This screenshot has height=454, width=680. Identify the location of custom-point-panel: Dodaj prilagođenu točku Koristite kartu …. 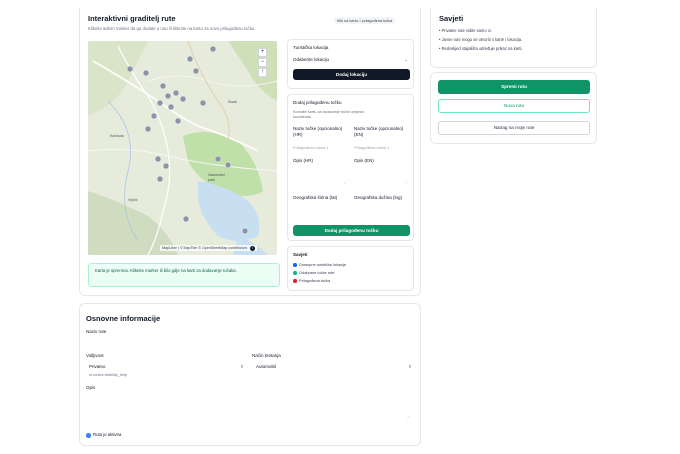
(350, 167).